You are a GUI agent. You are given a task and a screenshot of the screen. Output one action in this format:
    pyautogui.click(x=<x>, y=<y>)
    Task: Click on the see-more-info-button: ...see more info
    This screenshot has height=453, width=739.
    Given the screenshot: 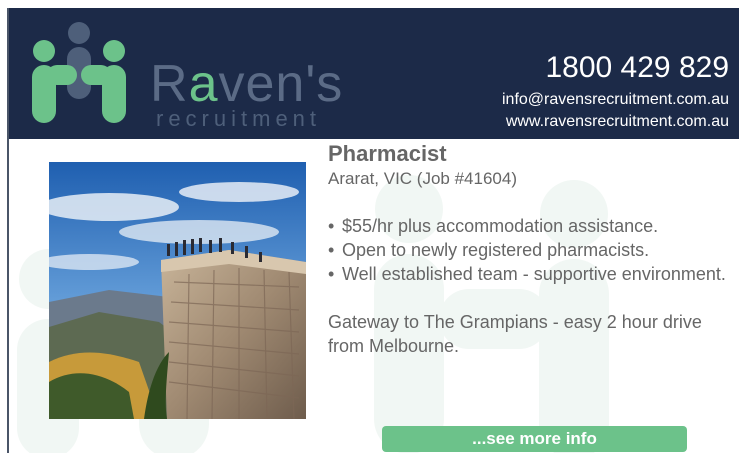 What is the action you would take?
    pyautogui.click(x=534, y=439)
    